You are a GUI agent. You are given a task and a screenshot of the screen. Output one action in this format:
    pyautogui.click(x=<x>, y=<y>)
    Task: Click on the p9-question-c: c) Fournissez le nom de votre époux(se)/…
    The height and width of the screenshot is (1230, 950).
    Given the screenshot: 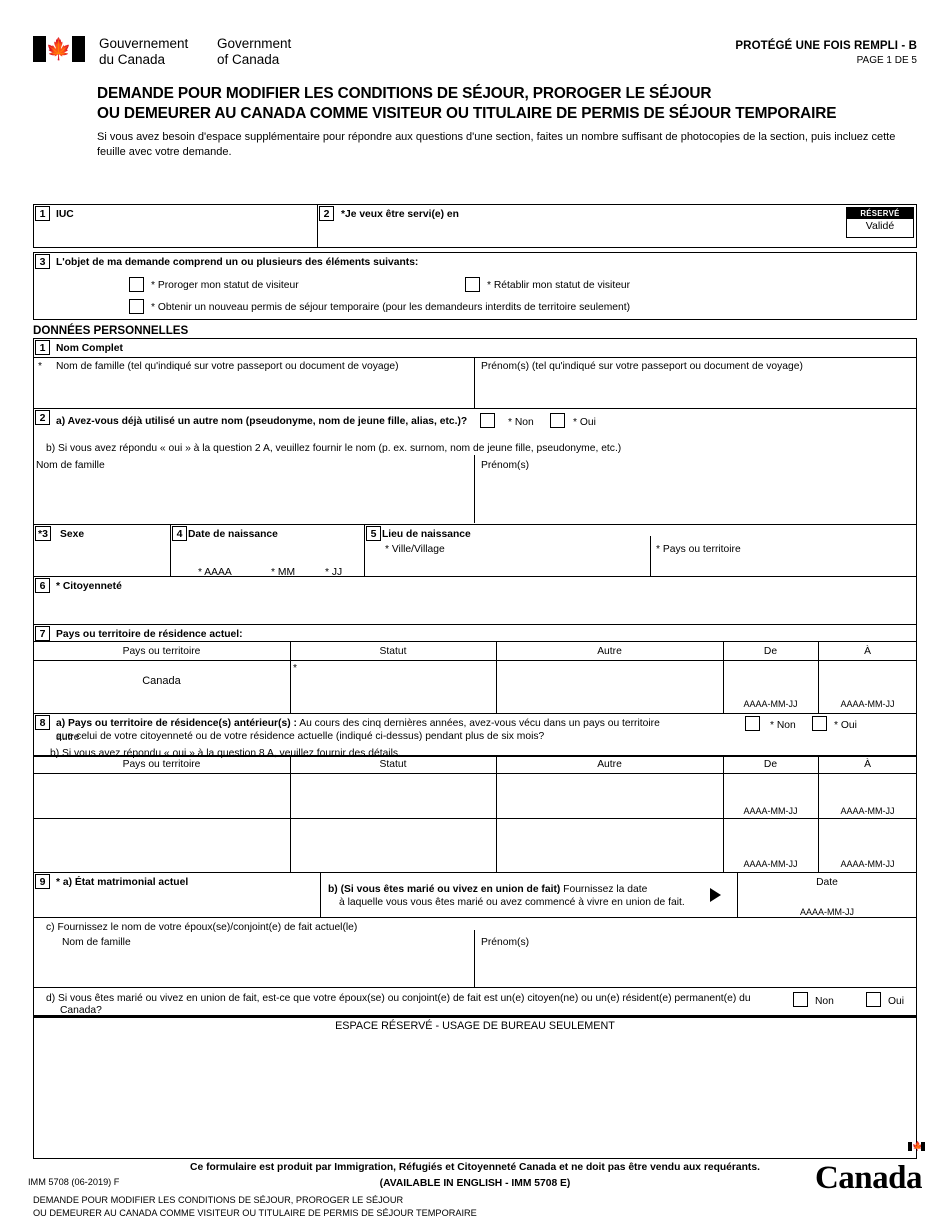 What is the action you would take?
    pyautogui.click(x=202, y=927)
    